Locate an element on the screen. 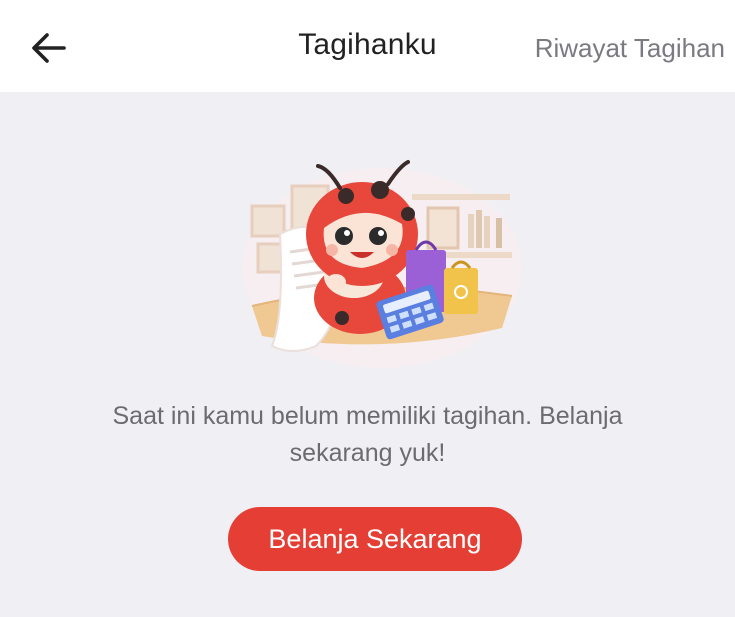 The image size is (735, 617). shop-now-button: Belanja Sekarang is located at coordinates (375, 539).